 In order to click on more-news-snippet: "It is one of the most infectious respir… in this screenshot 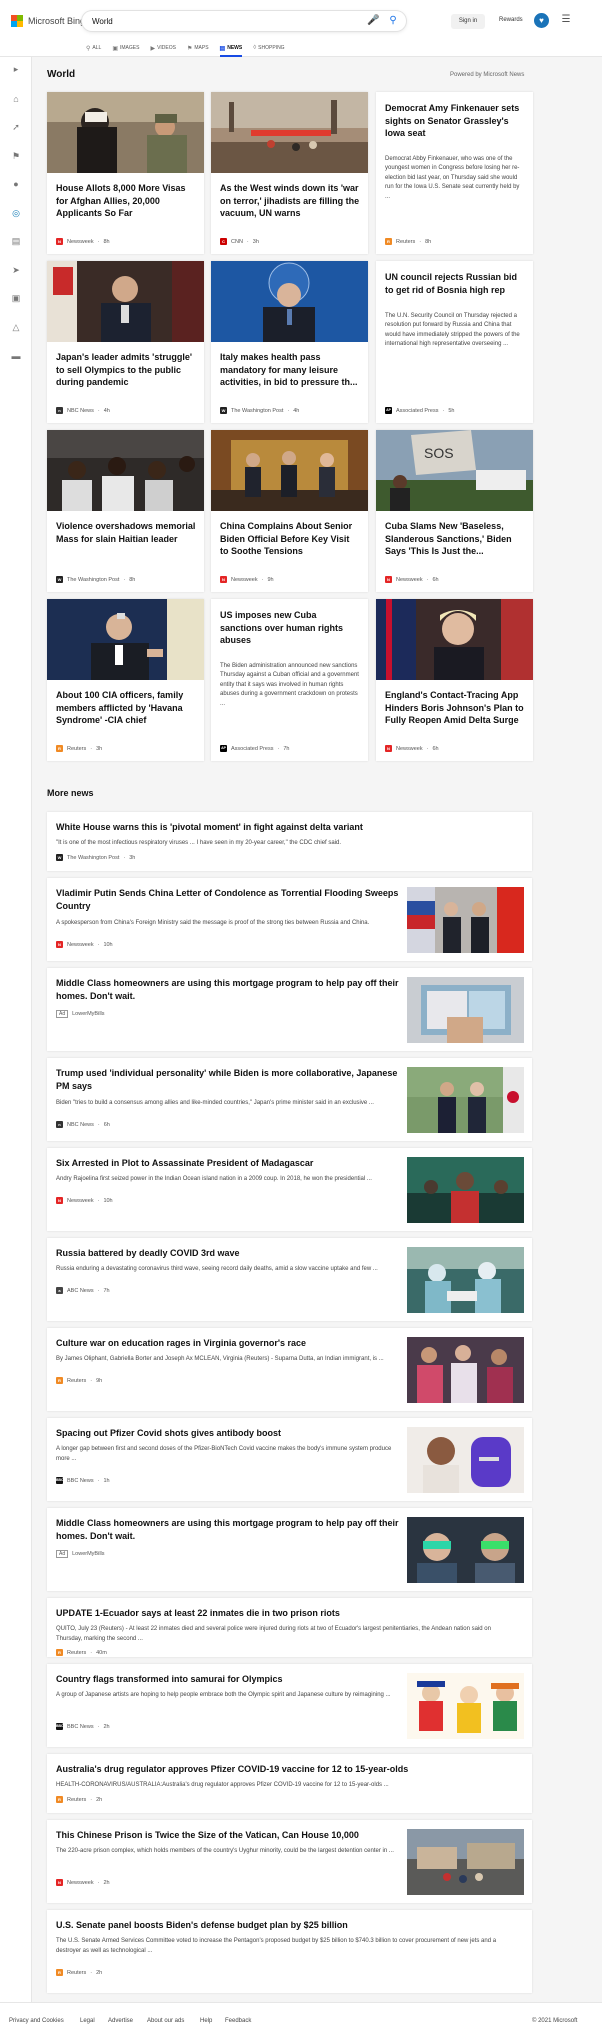, I will do `click(199, 843)`.